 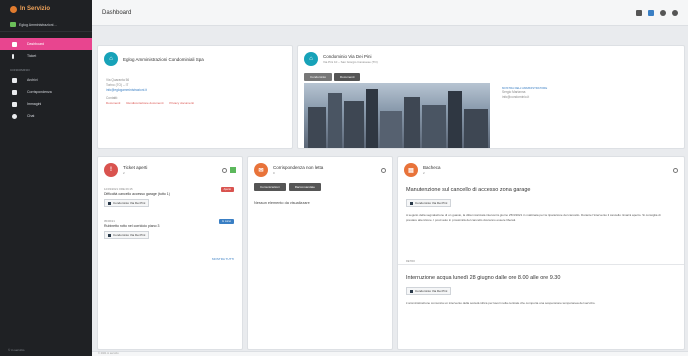 I want to click on settings-icon, so click(x=663, y=12).